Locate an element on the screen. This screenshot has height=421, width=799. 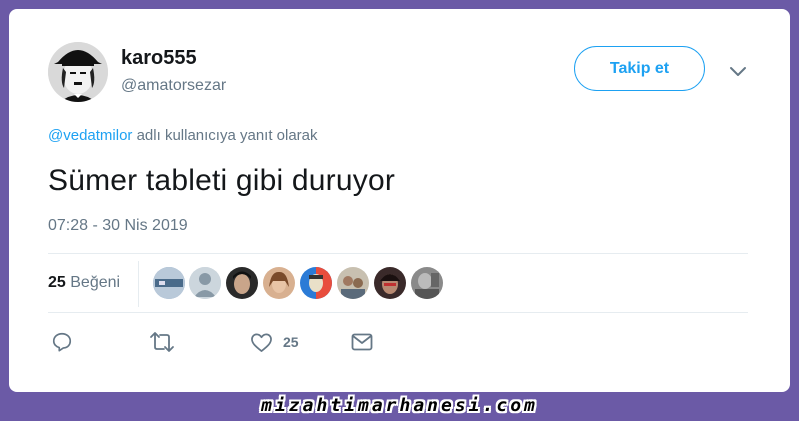
direct-message-button is located at coordinates (362, 342).